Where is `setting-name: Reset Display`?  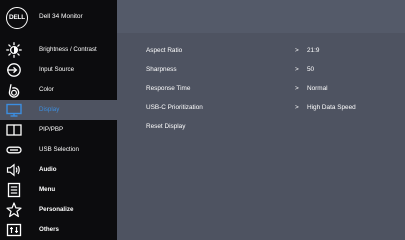
setting-name: Reset Display is located at coordinates (166, 126).